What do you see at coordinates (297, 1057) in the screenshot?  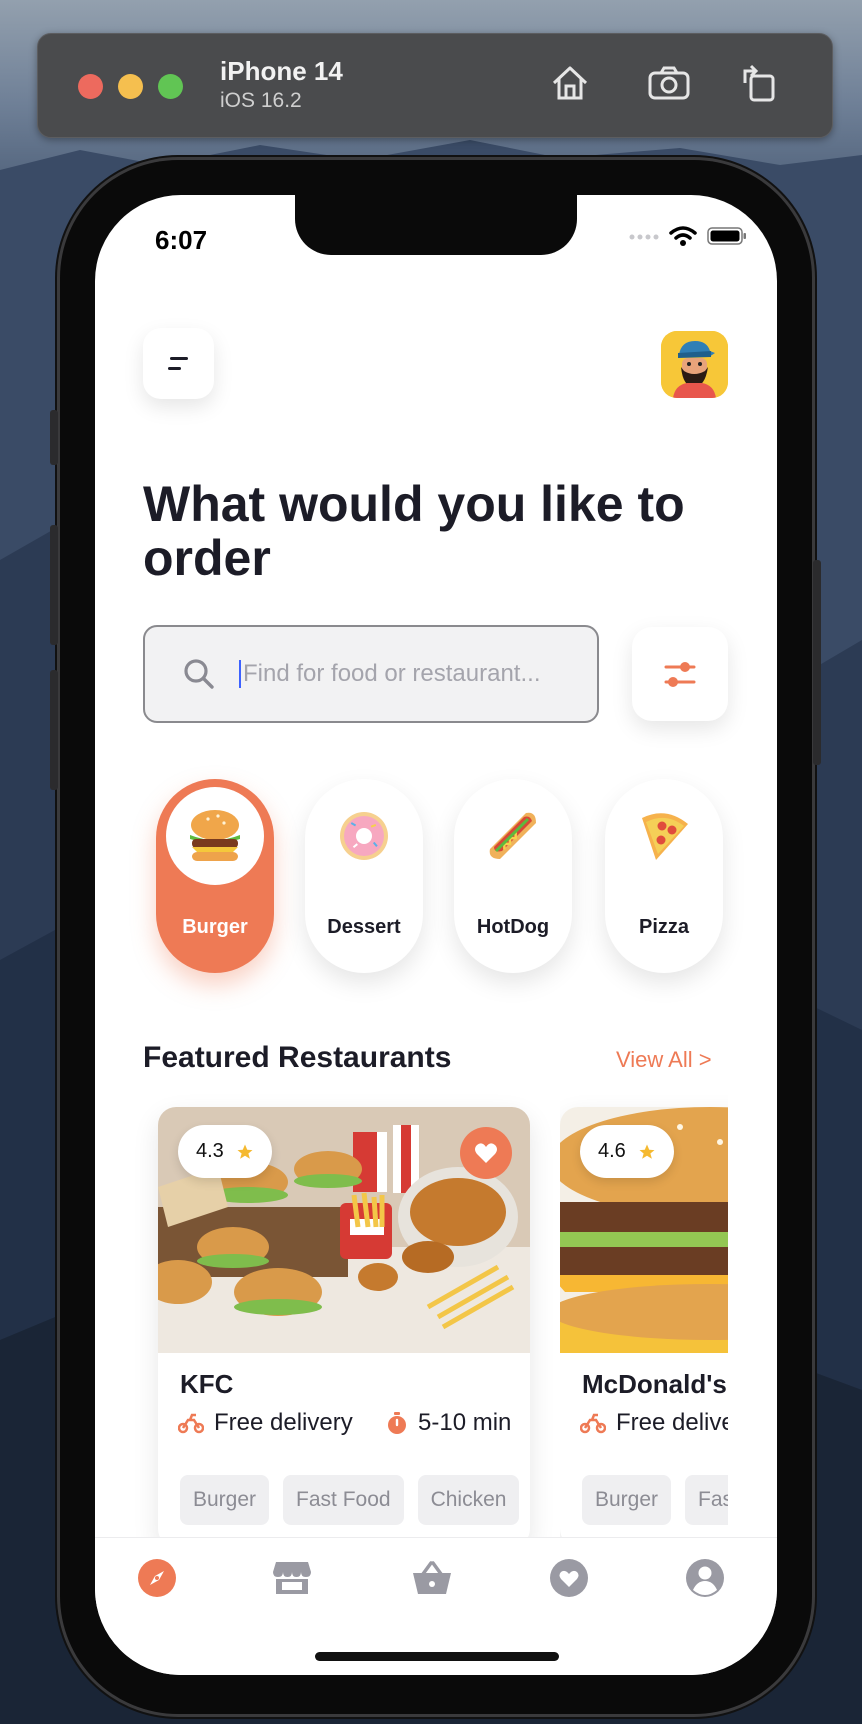 I see `section-title: Featured Restaurants` at bounding box center [297, 1057].